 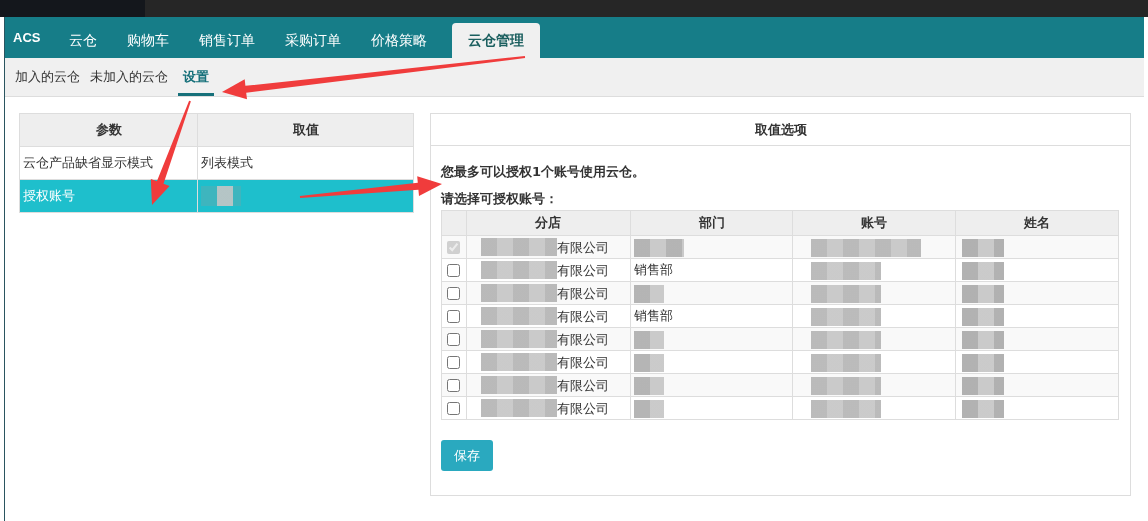 I want to click on nav-tab: 采购订单, so click(x=313, y=40).